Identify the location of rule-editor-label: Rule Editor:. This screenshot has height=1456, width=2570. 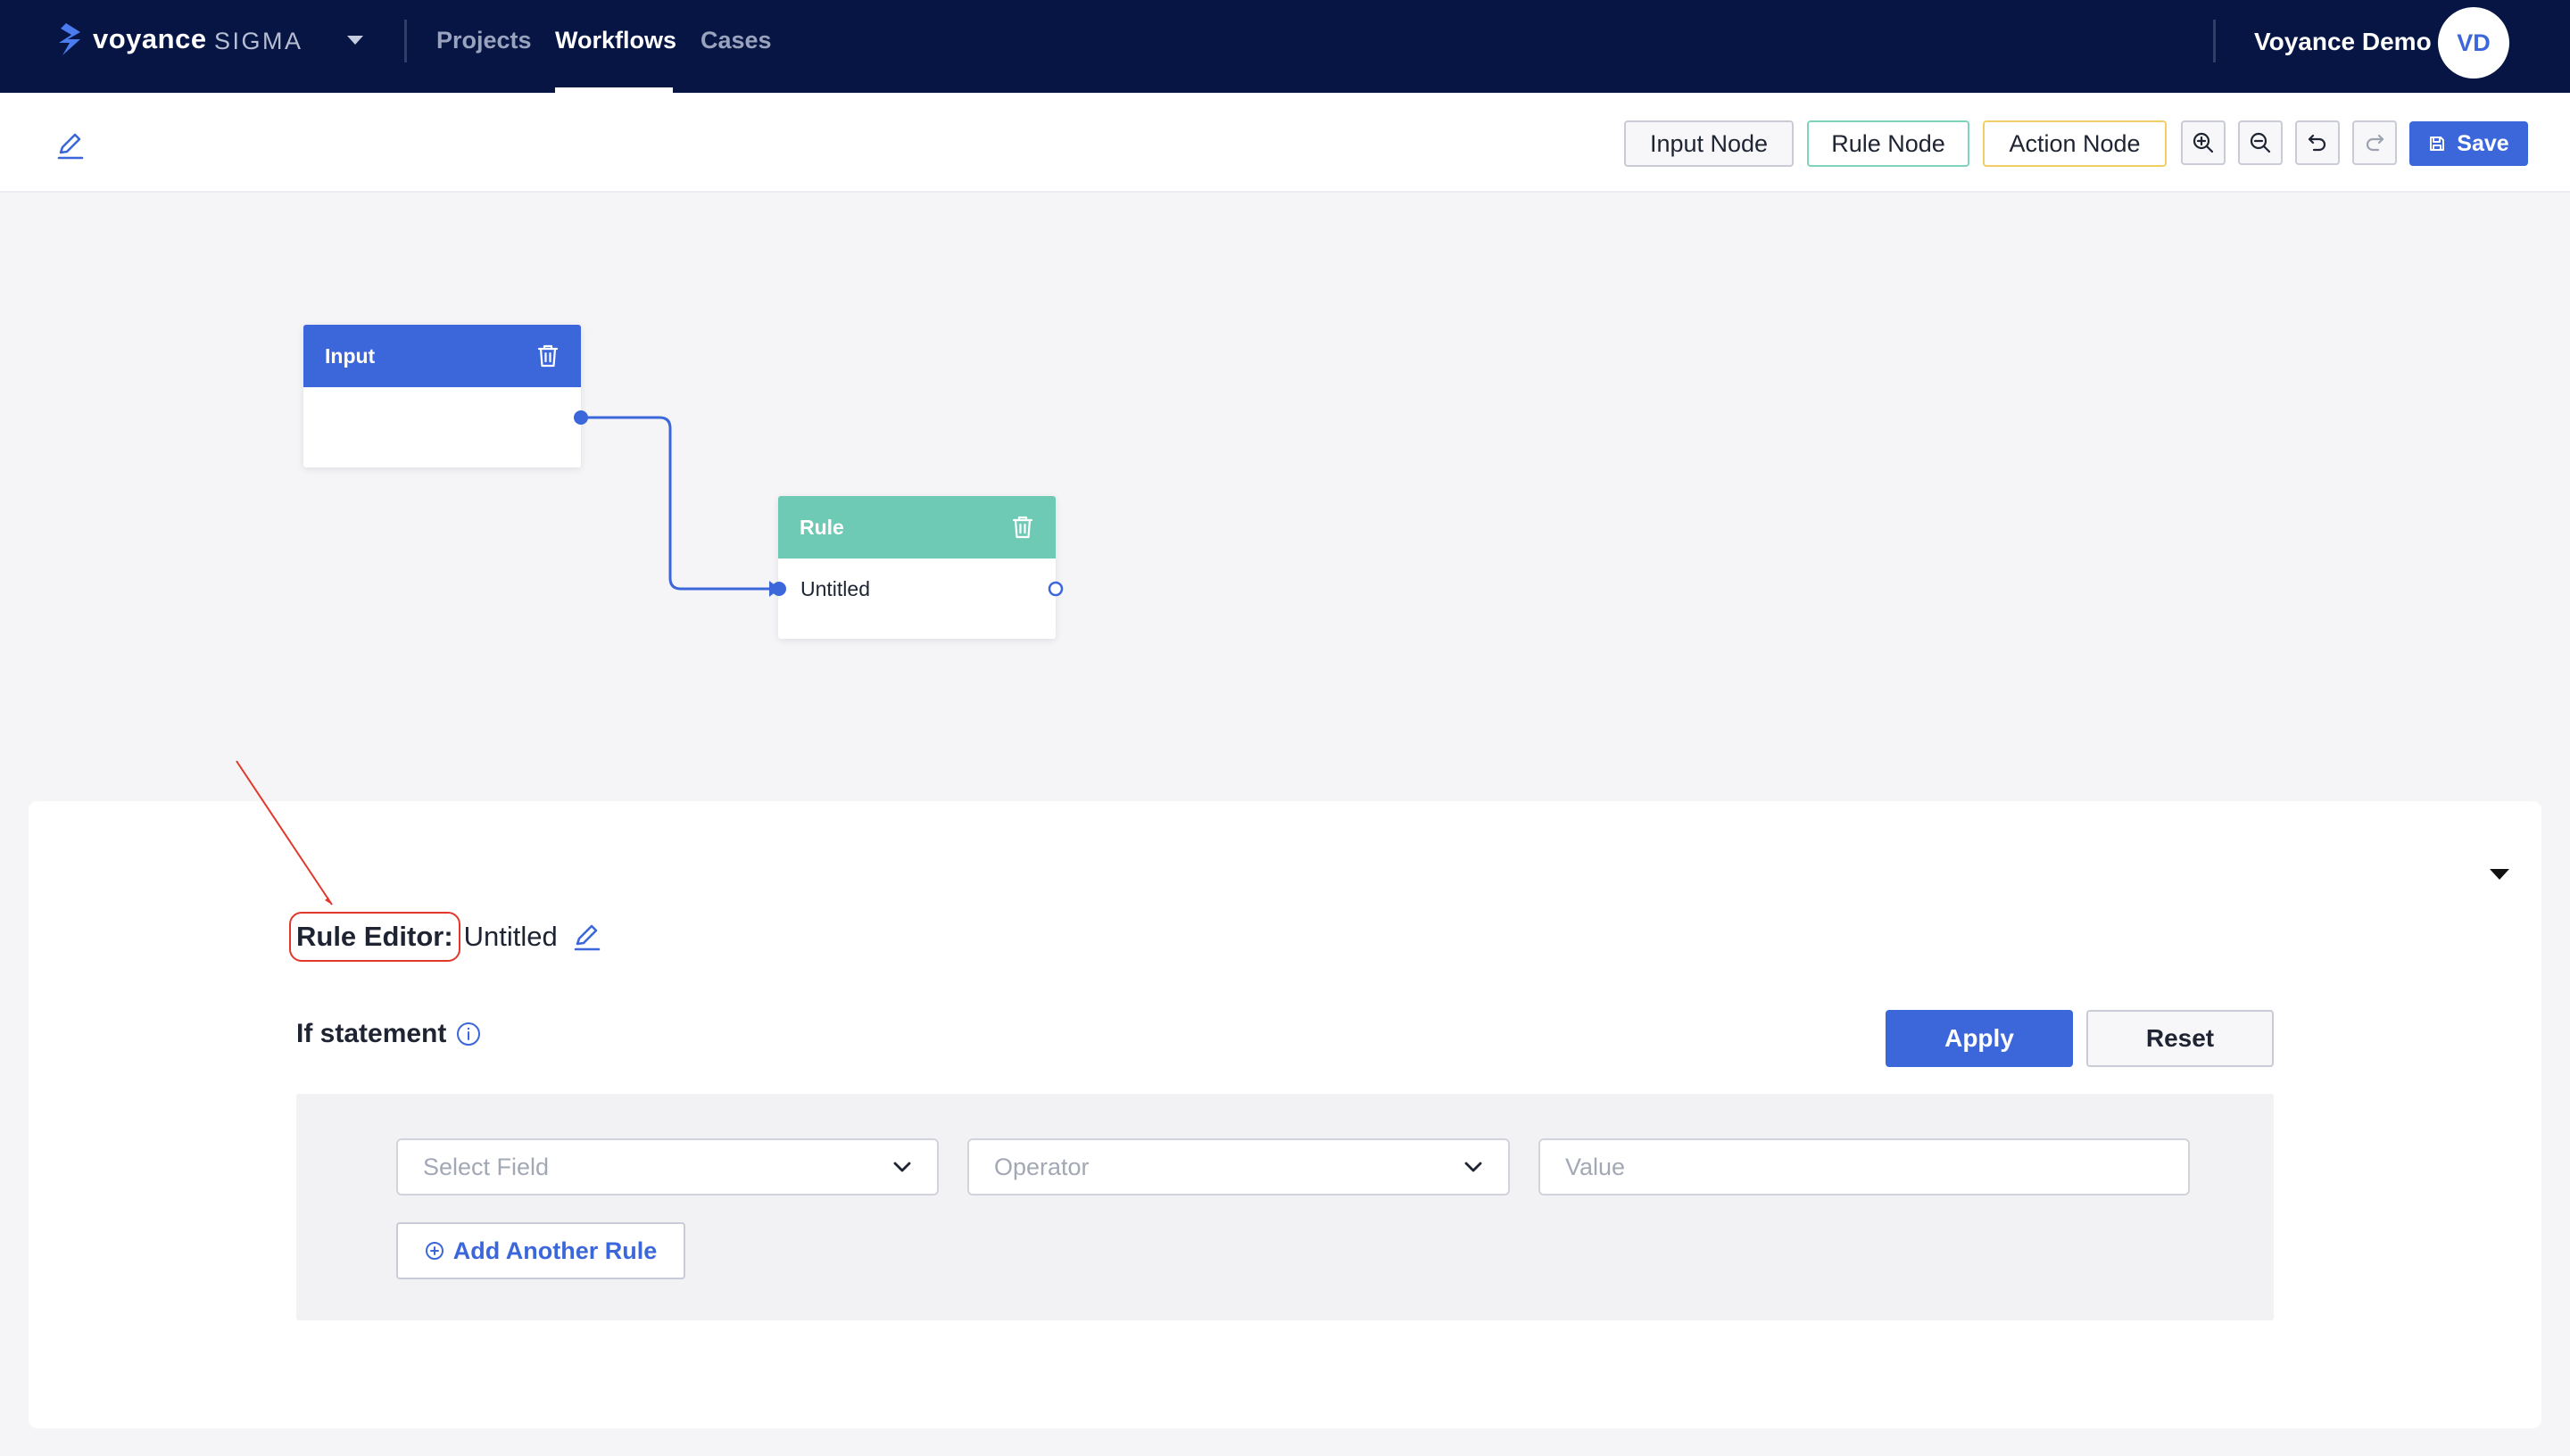
(374, 937).